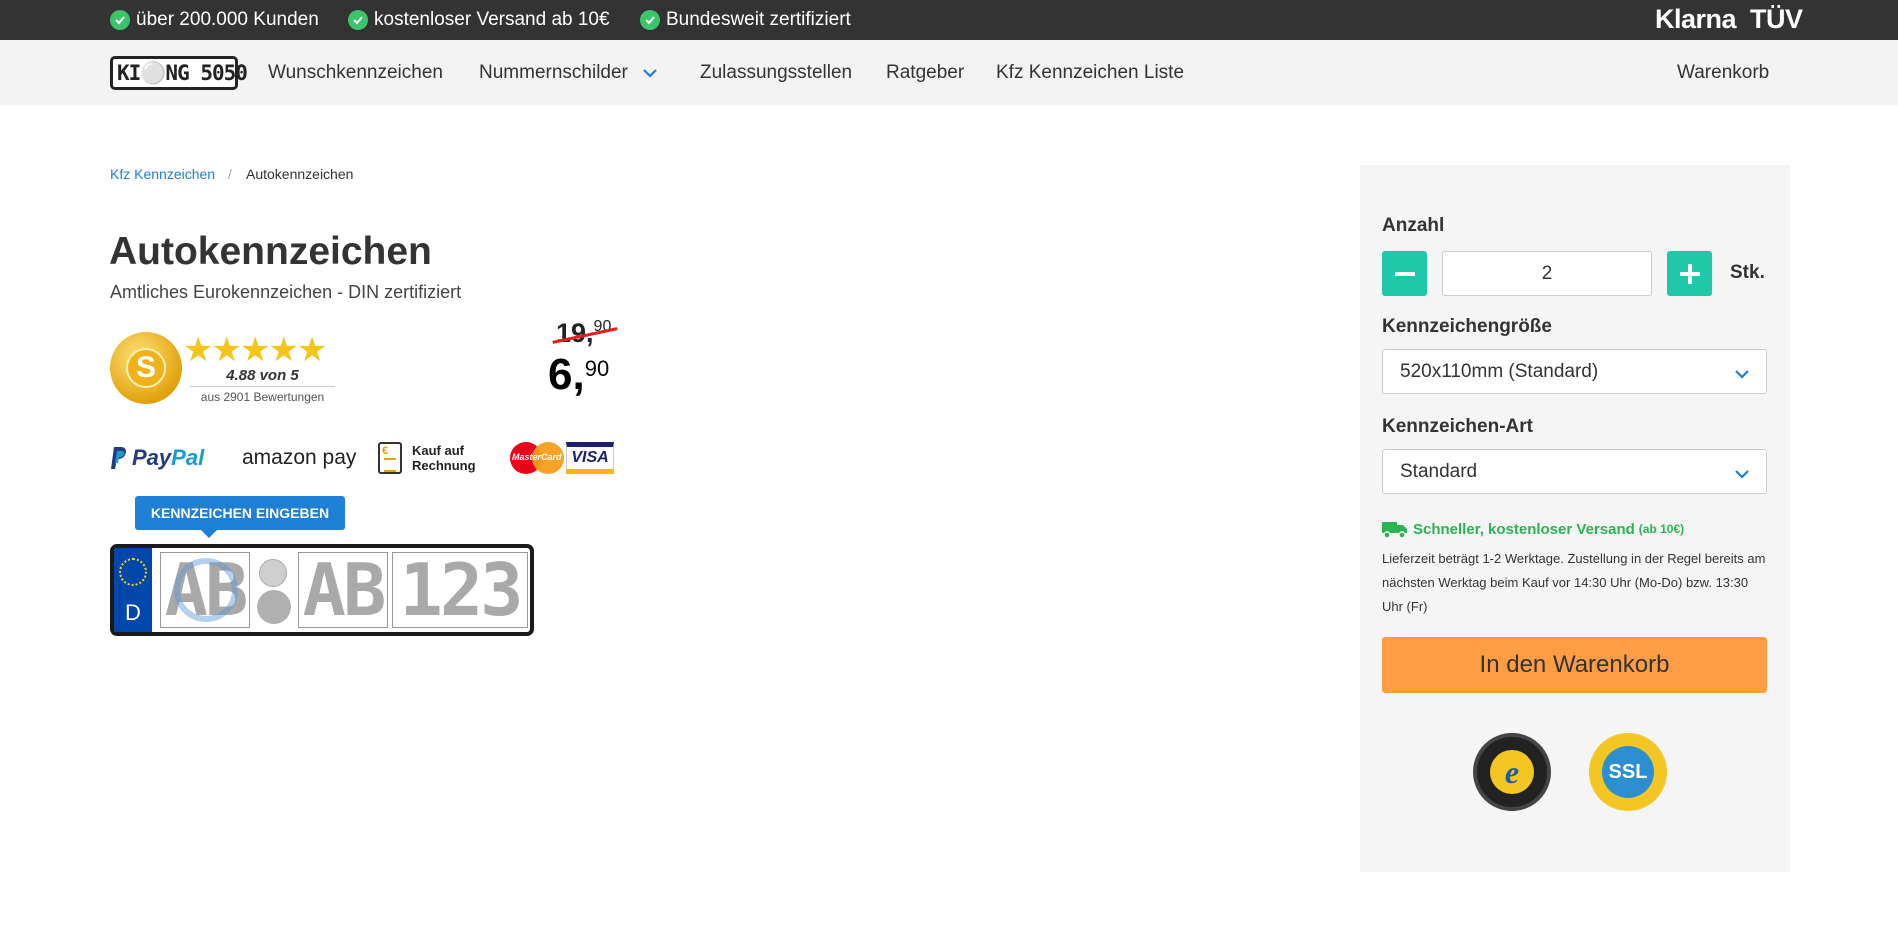 This screenshot has width=1898, height=937. What do you see at coordinates (1547, 273) in the screenshot?
I see `quantity-input` at bounding box center [1547, 273].